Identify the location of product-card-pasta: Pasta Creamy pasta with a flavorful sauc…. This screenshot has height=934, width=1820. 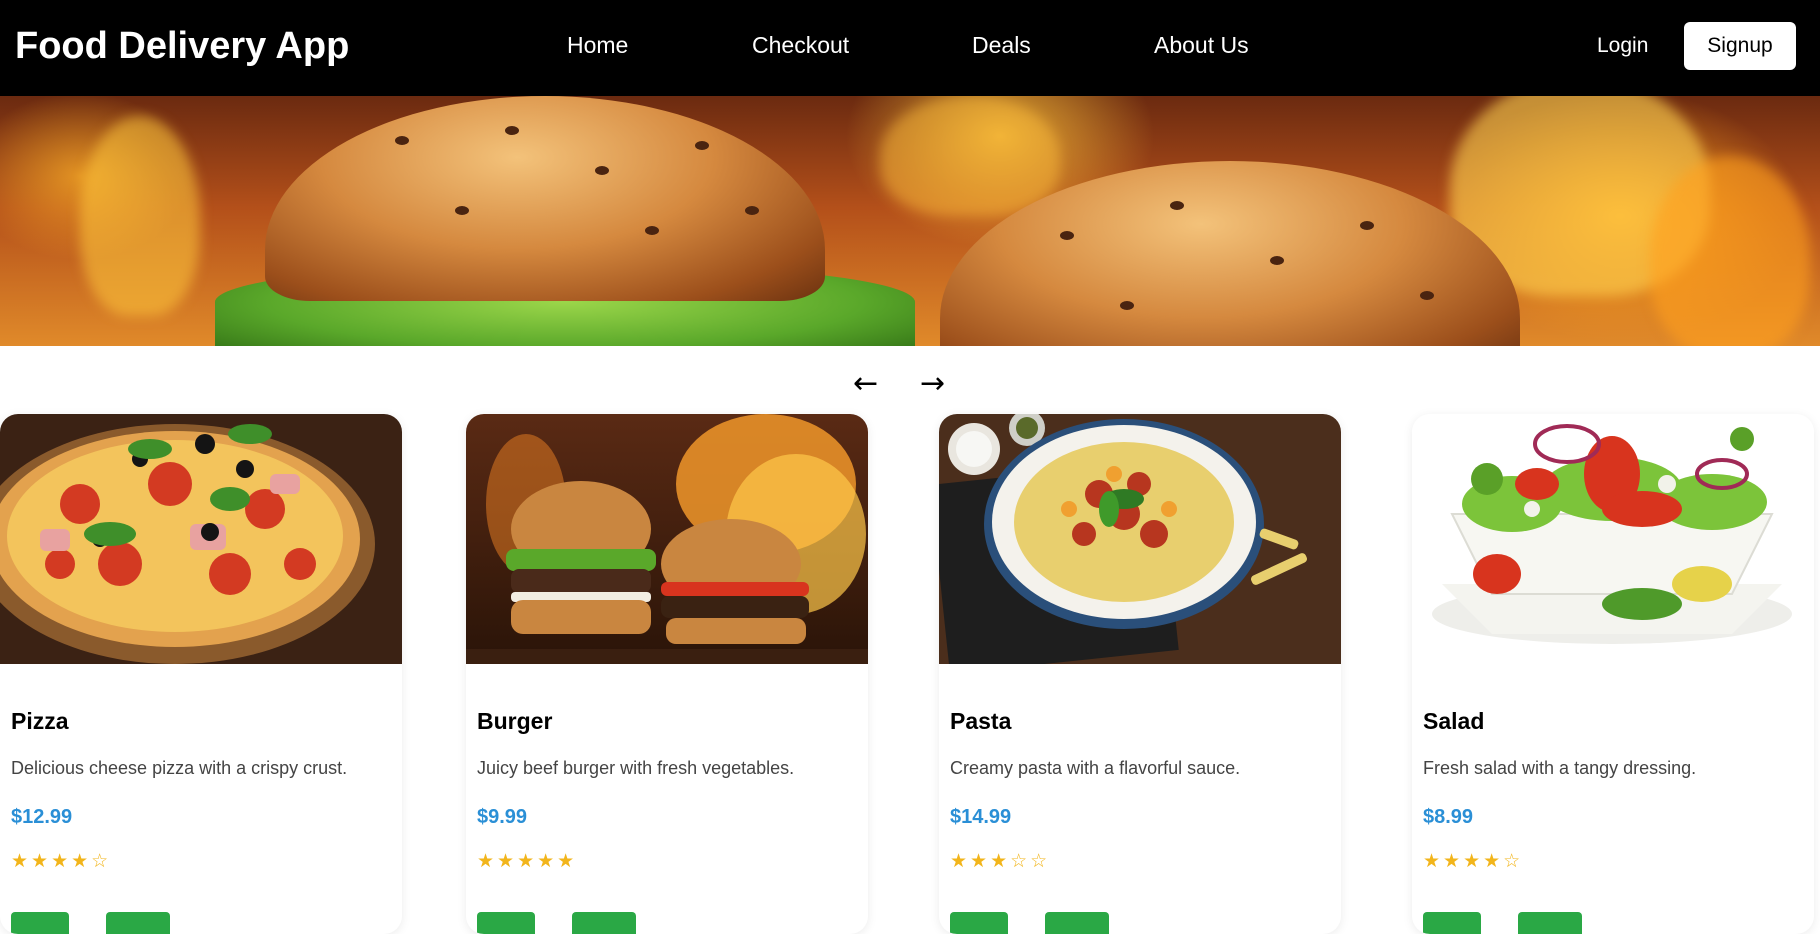
(1140, 674).